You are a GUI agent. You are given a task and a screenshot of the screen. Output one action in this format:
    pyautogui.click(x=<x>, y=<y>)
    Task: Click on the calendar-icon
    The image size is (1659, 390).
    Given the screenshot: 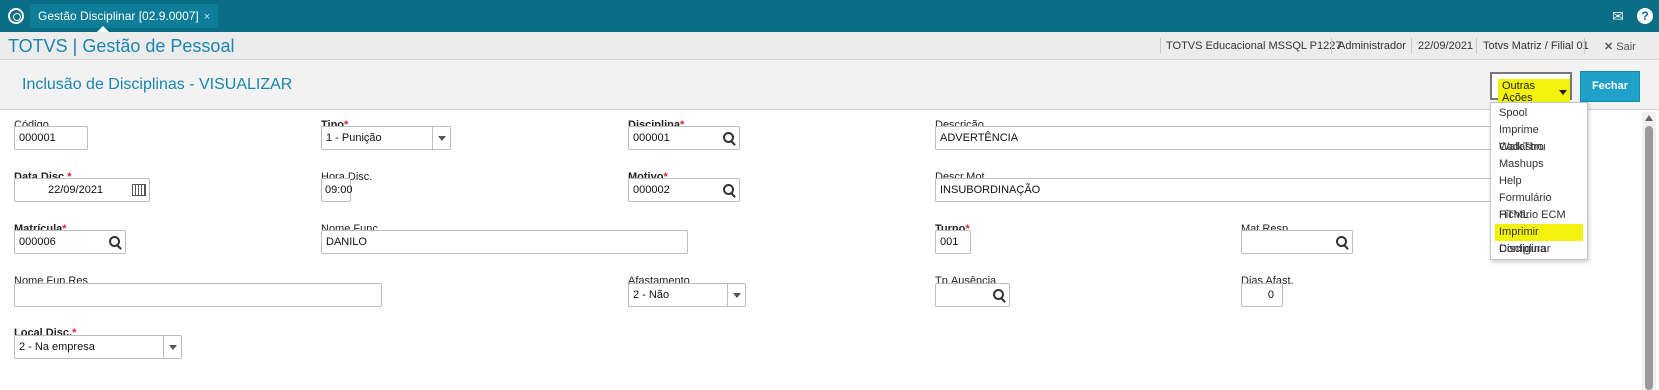 What is the action you would take?
    pyautogui.click(x=139, y=190)
    